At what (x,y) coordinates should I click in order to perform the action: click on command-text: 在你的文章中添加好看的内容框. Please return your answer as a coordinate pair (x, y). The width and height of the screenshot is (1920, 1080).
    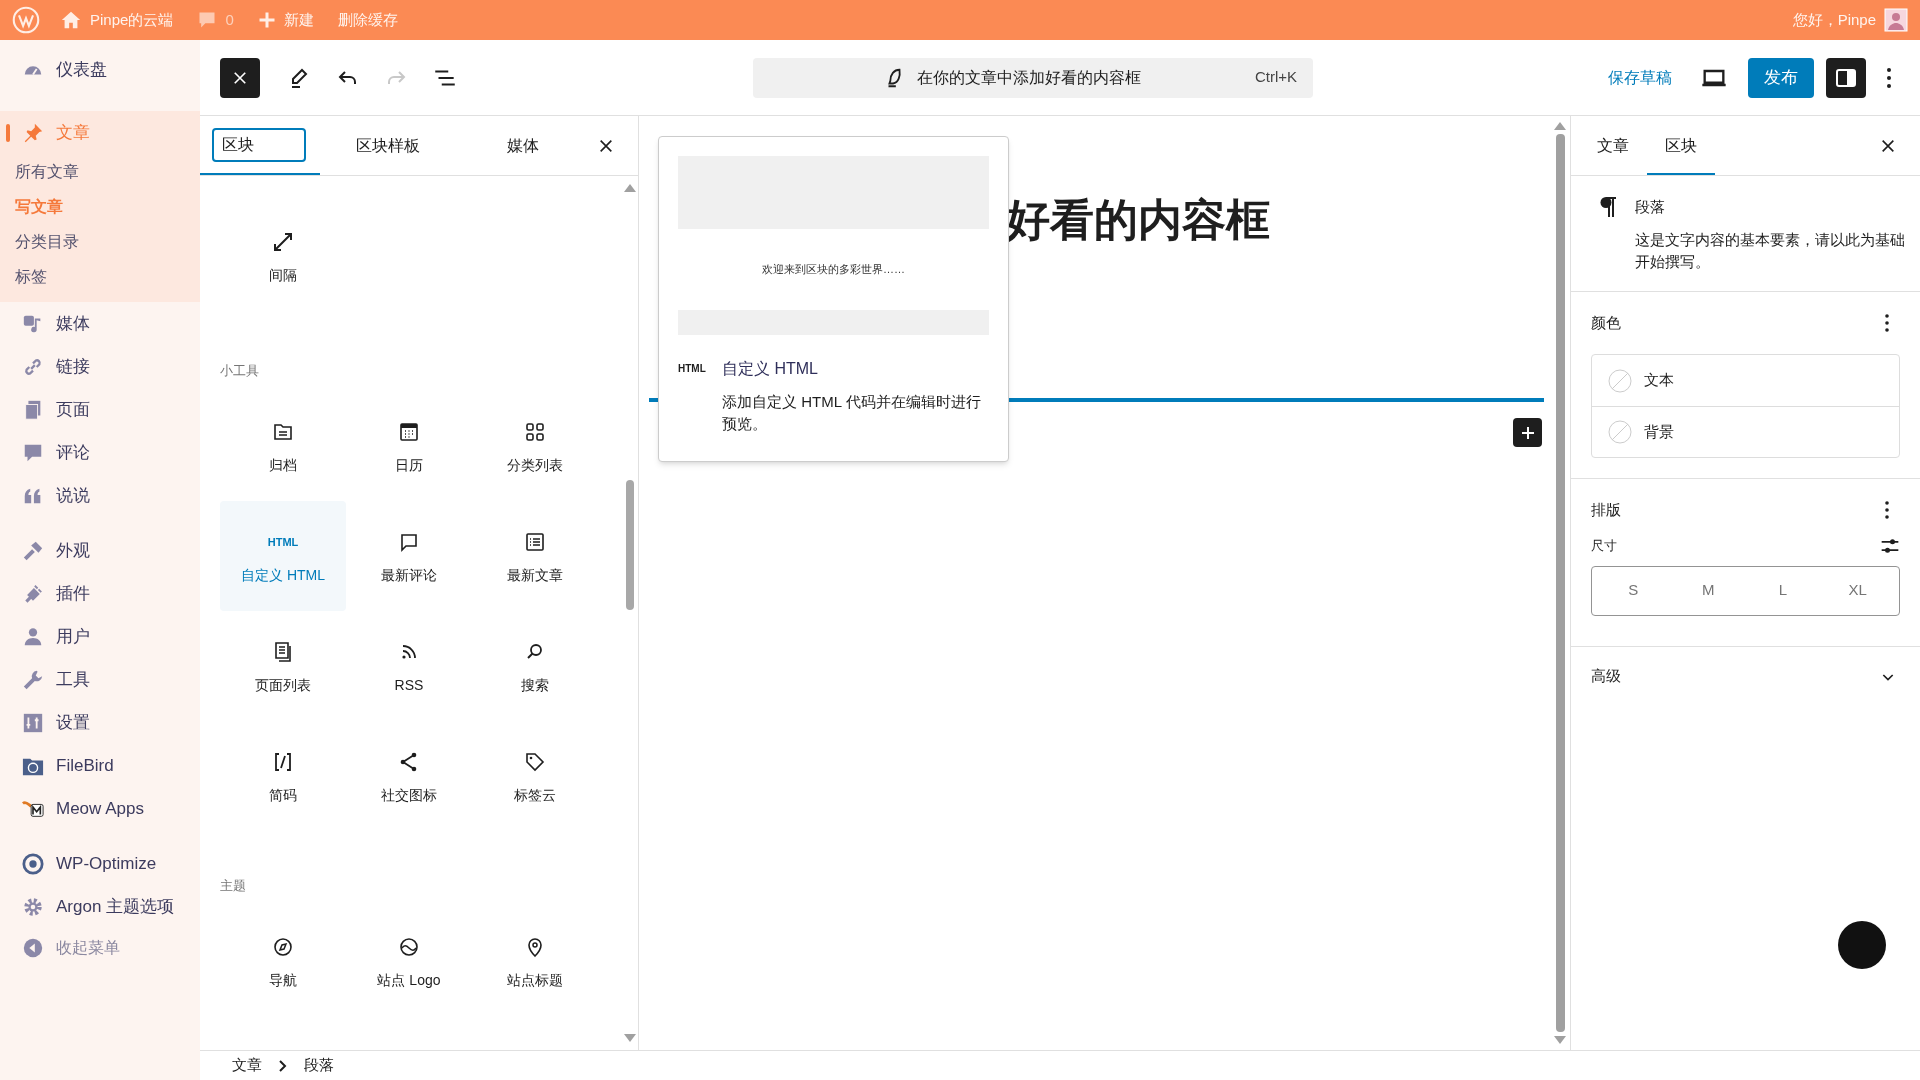
    Looking at the image, I should click on (1028, 77).